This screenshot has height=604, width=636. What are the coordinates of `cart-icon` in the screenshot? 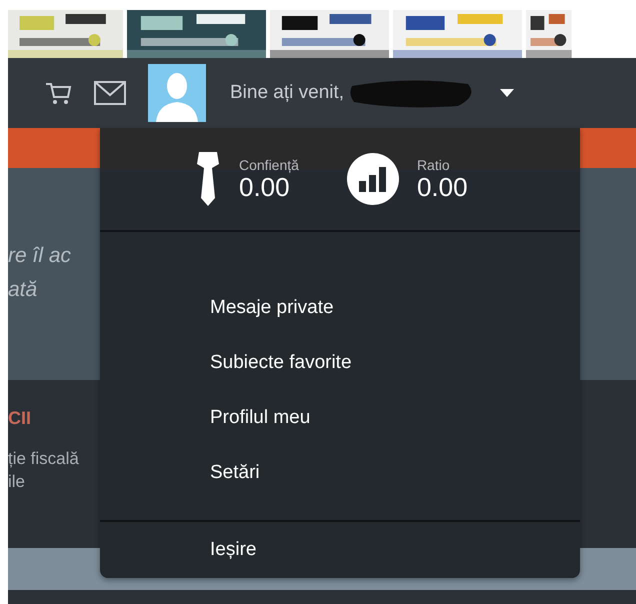 It's located at (58, 93).